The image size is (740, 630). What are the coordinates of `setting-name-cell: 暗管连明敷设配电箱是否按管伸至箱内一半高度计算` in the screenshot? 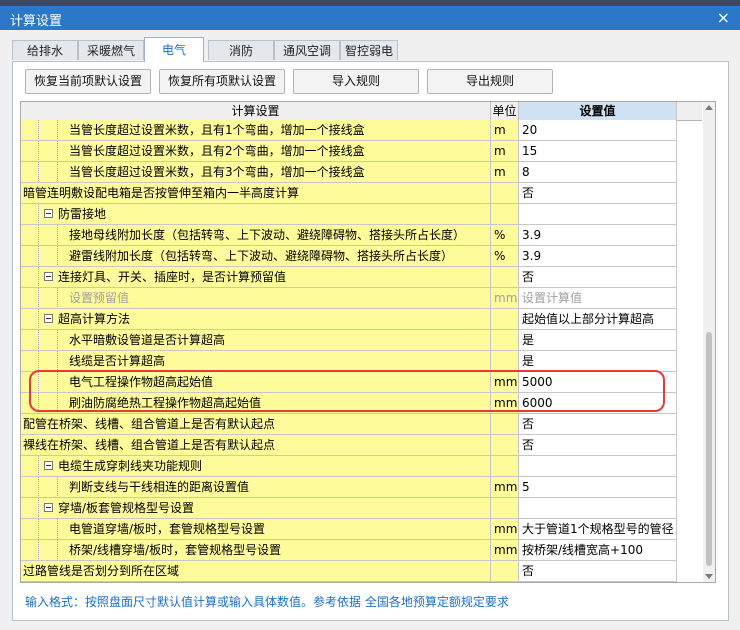 It's located at (256, 193).